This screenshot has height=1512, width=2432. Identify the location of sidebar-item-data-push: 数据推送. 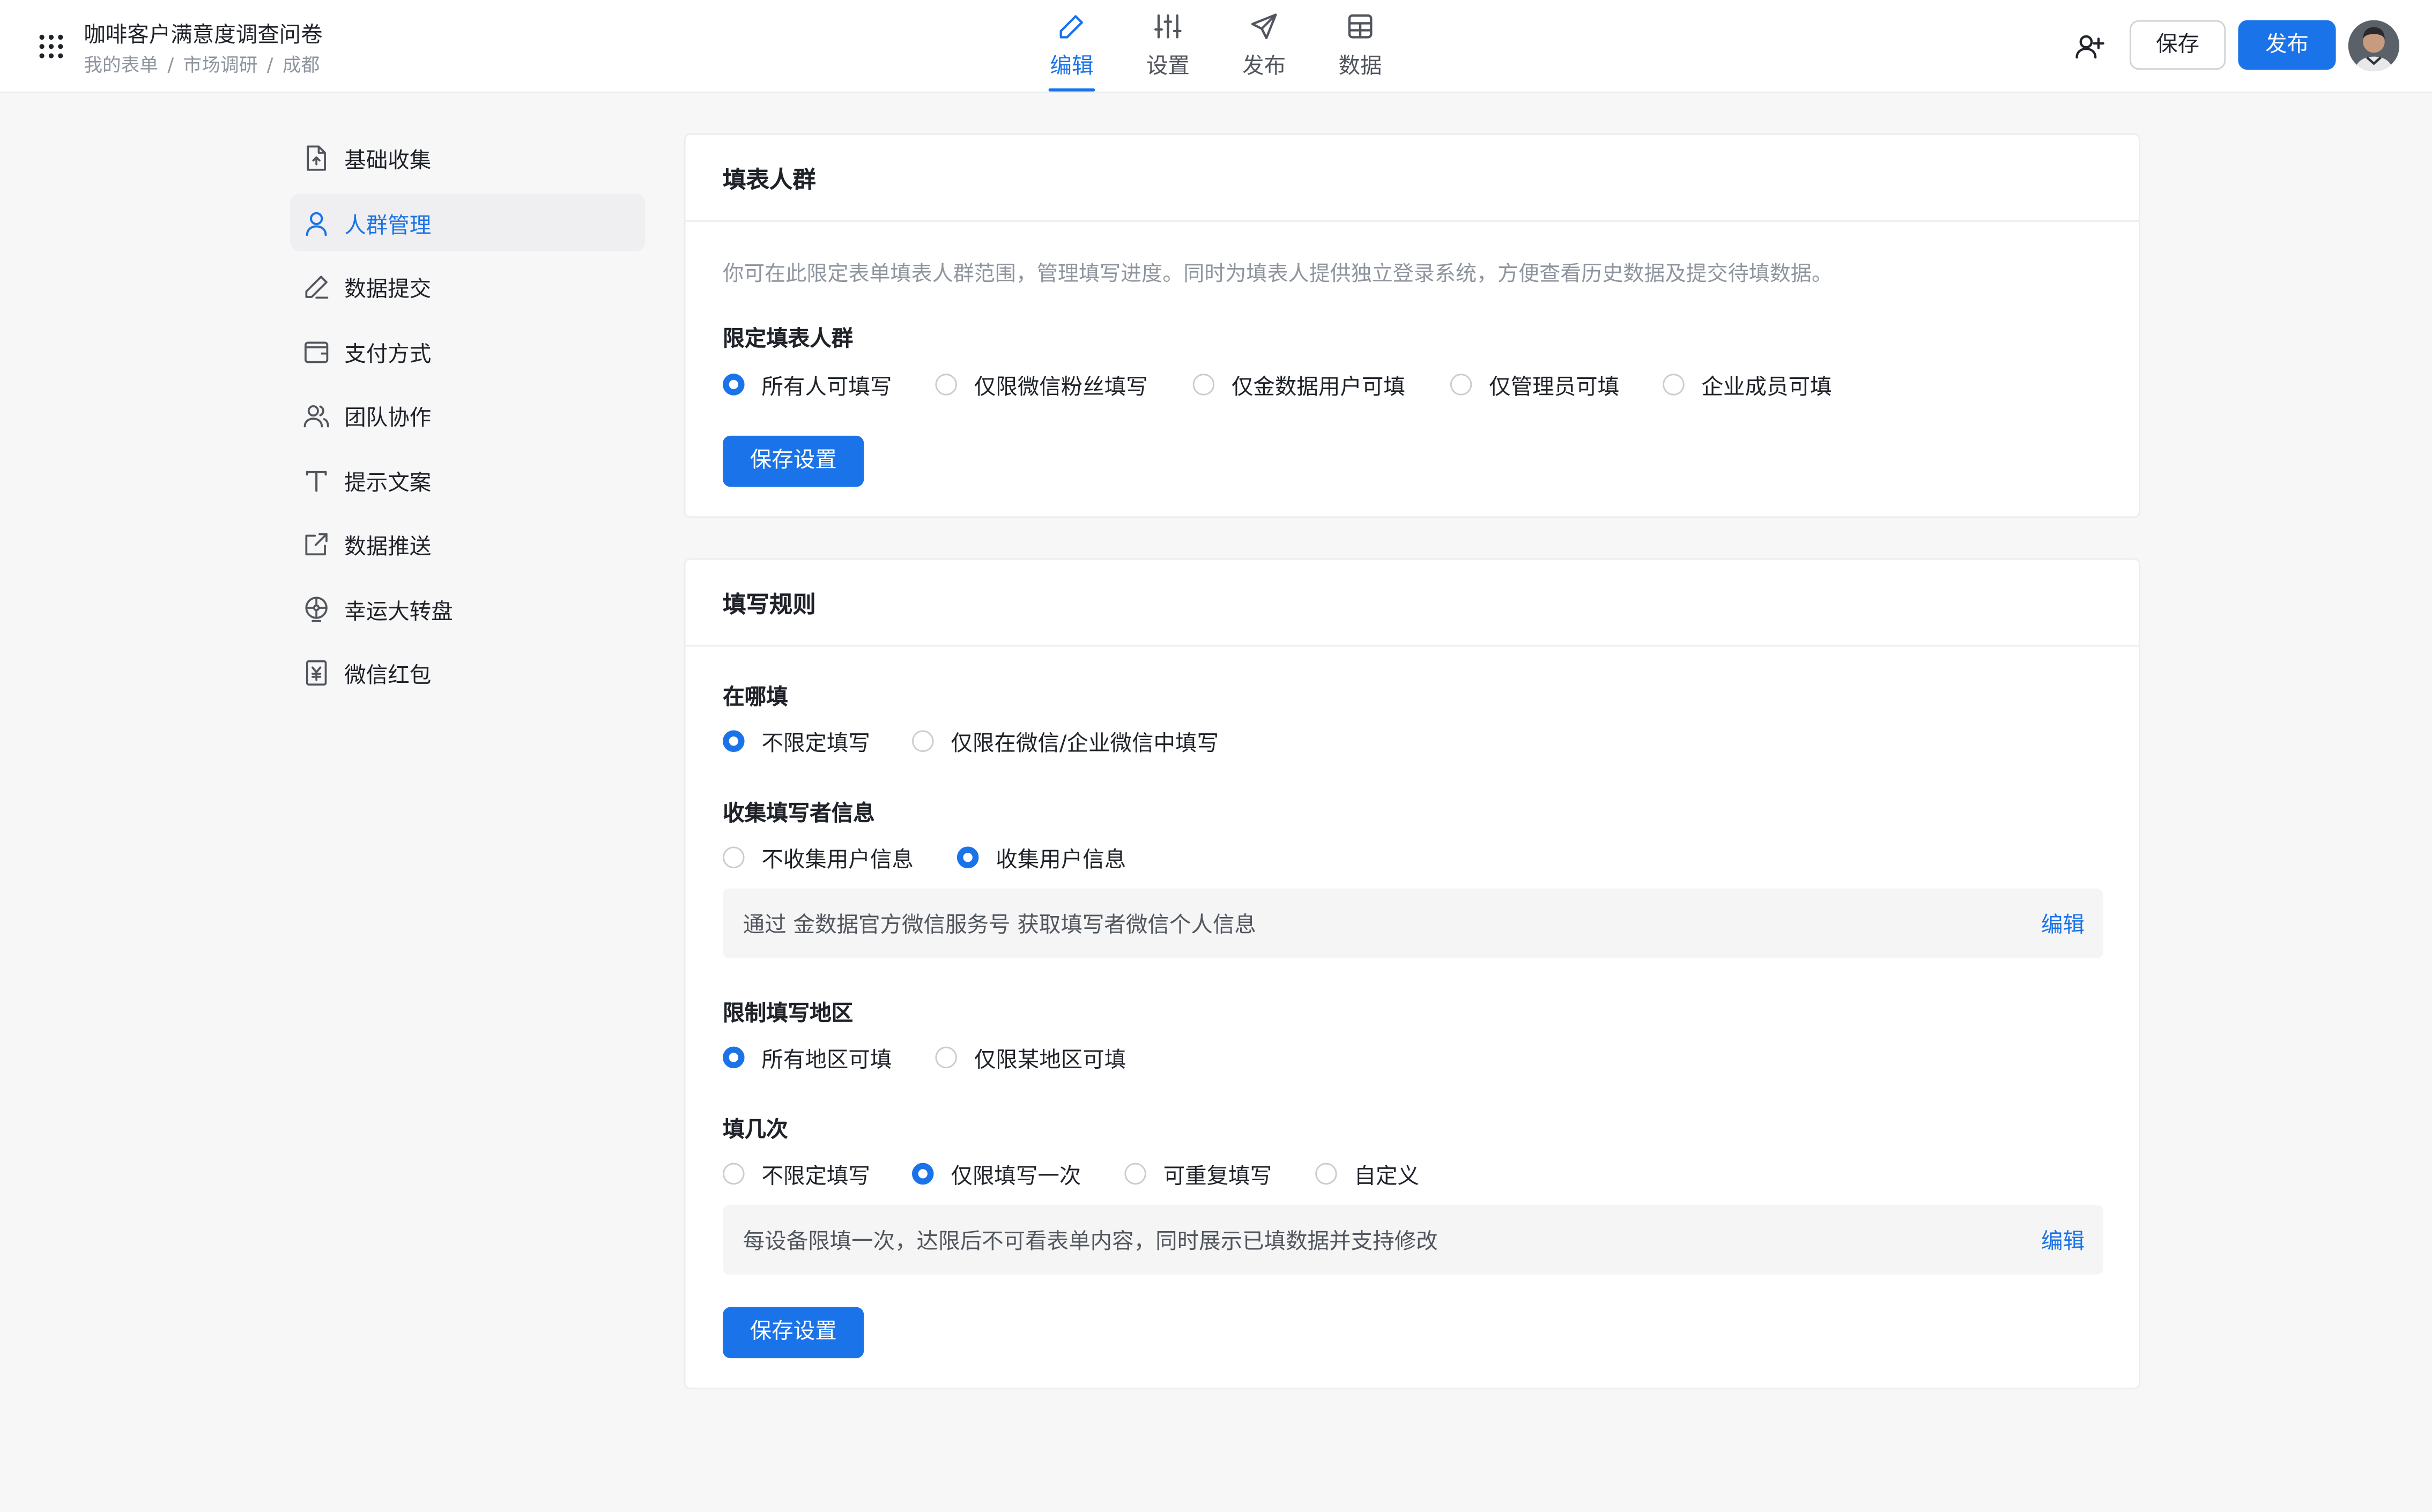
(467, 543).